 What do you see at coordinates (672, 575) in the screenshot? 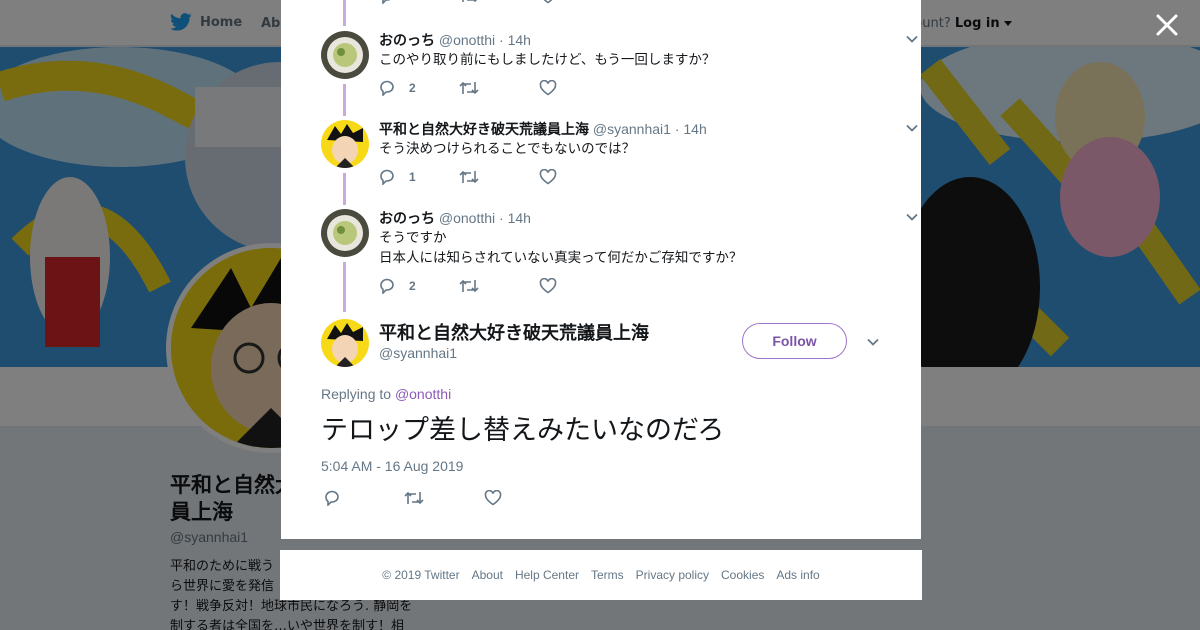
I see `footer-link-privacy-policy: Privacy policy` at bounding box center [672, 575].